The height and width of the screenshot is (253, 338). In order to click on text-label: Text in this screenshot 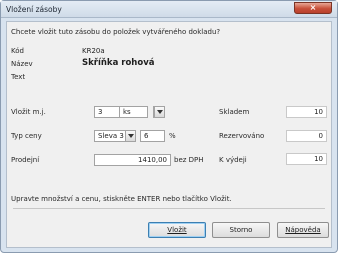, I will do `click(18, 77)`.